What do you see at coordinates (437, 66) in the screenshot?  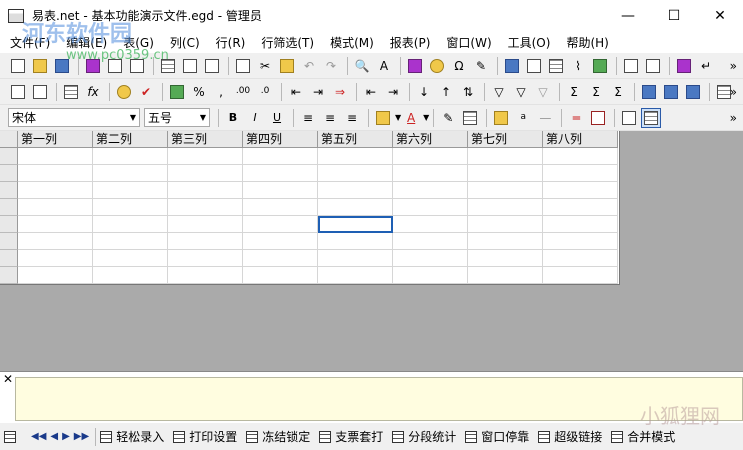 I see `chart-icon` at bounding box center [437, 66].